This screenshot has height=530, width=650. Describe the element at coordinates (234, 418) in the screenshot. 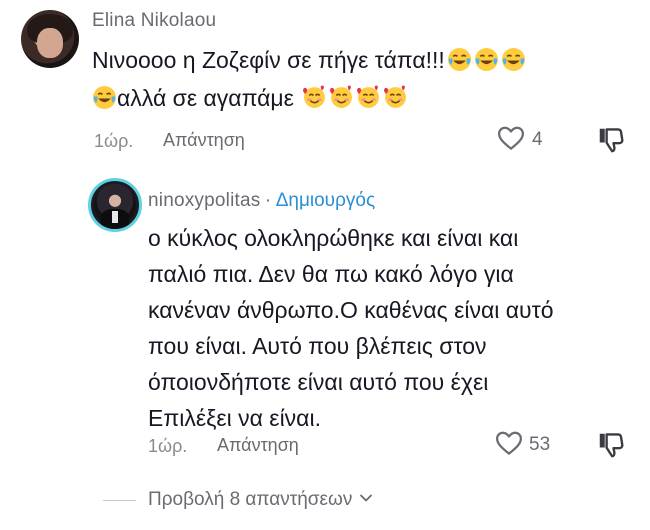

I see `reply-text-line: Επιλέξει να είναι.` at that location.